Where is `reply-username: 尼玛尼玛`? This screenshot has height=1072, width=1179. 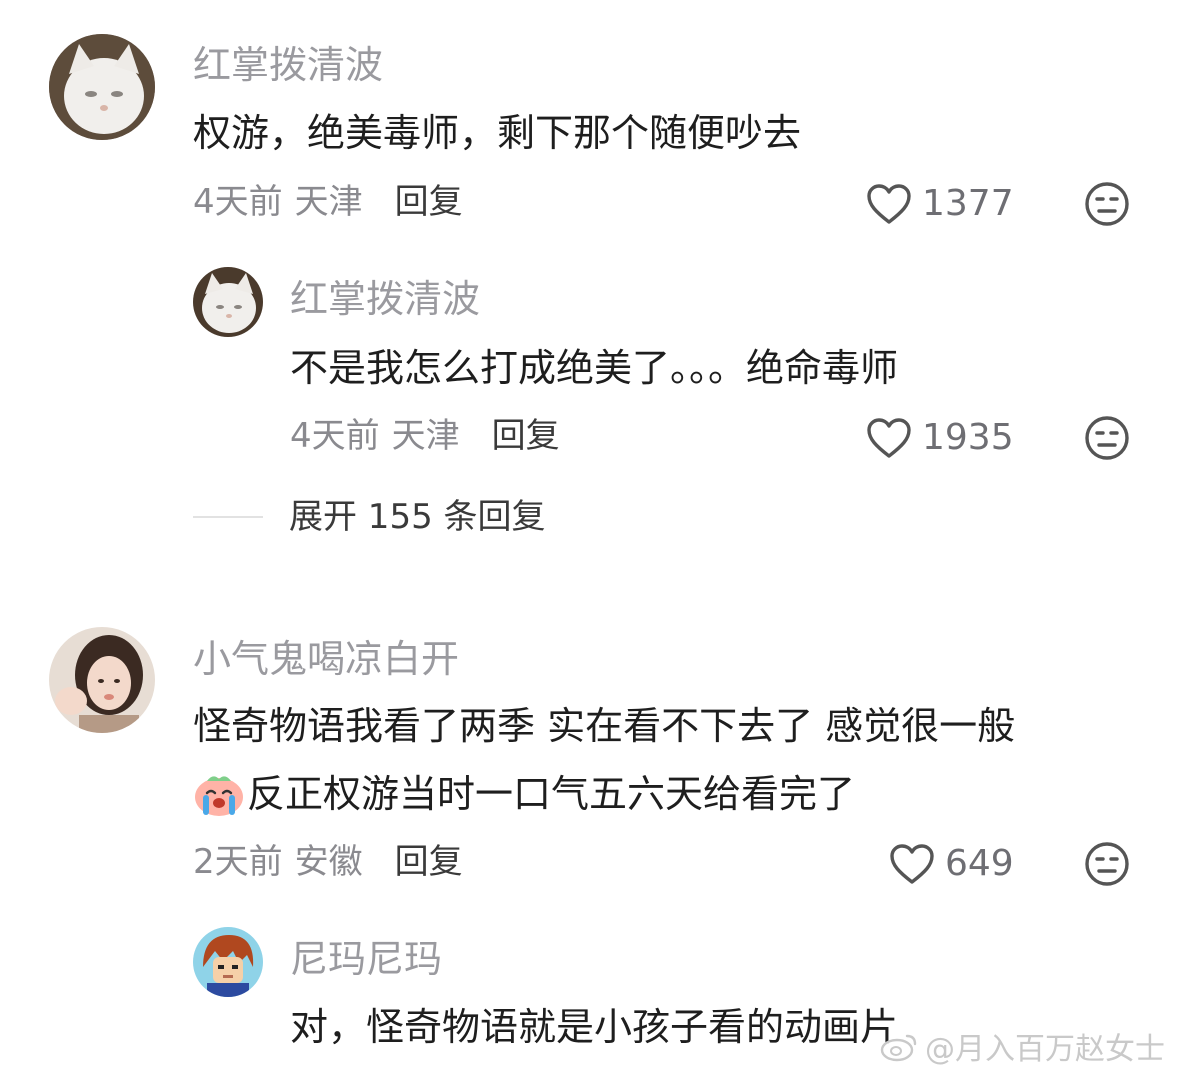
reply-username: 尼玛尼玛 is located at coordinates (366, 959).